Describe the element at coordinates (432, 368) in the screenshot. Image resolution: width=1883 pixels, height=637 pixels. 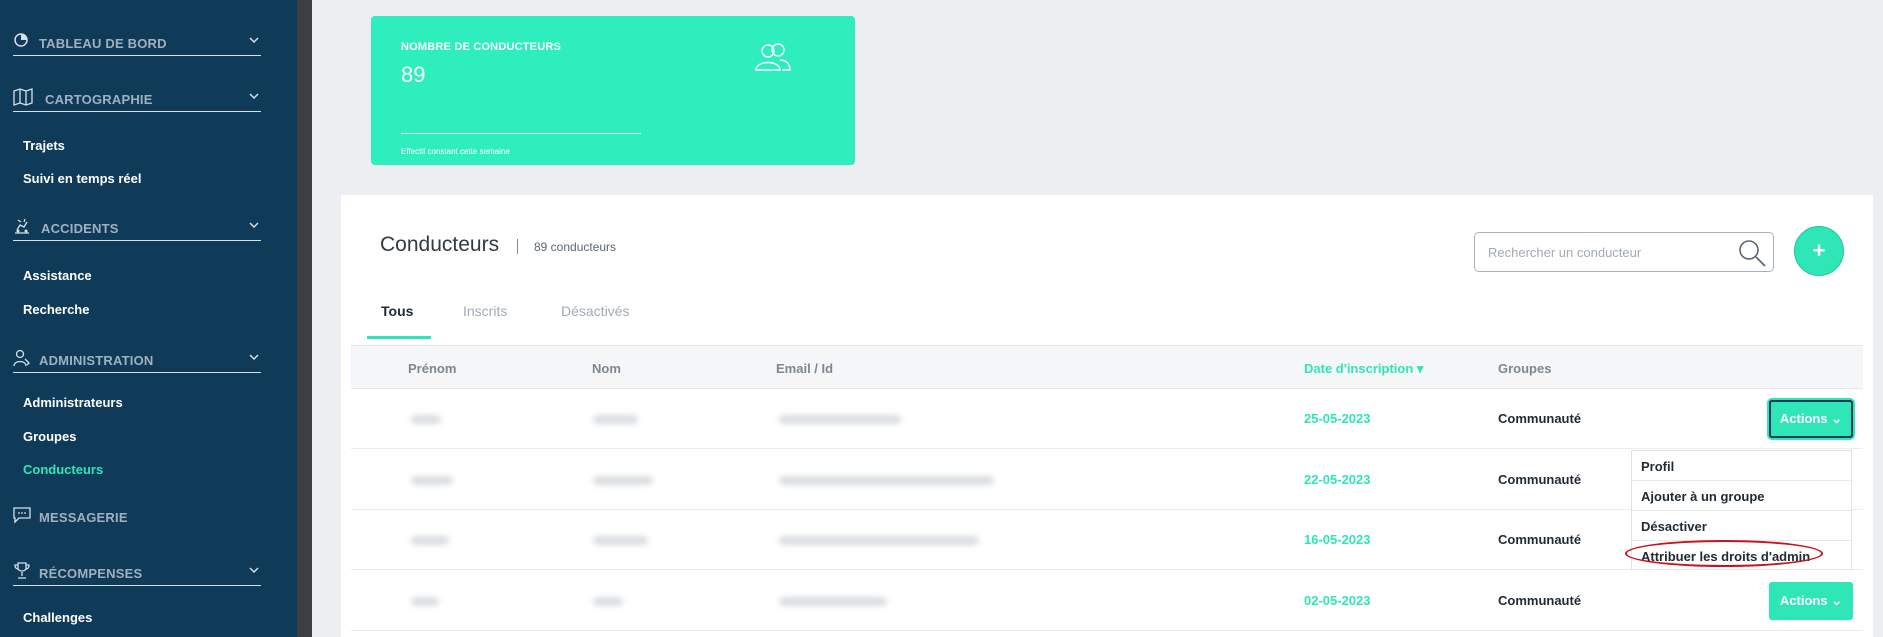
I see `column-first-name: Prénom` at that location.